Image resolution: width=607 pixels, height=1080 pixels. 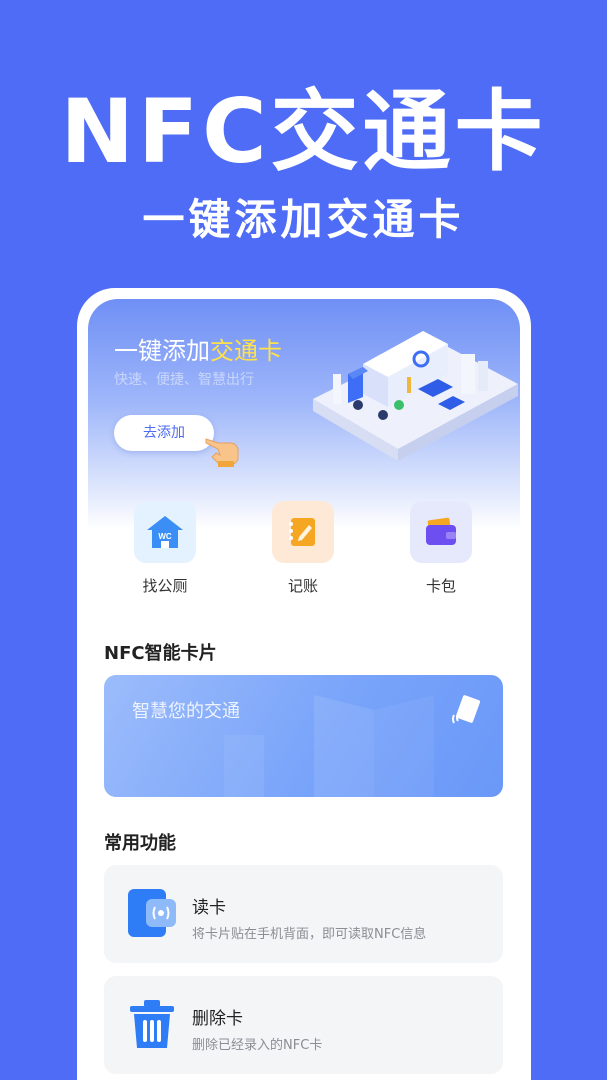 I want to click on quick-action-toilet: WC 找公厕, so click(x=165, y=548).